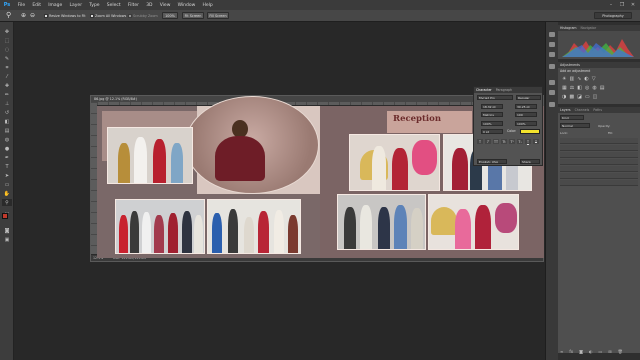 This screenshot has width=640, height=360. I want to click on threshold-icon: ◪, so click(579, 97).